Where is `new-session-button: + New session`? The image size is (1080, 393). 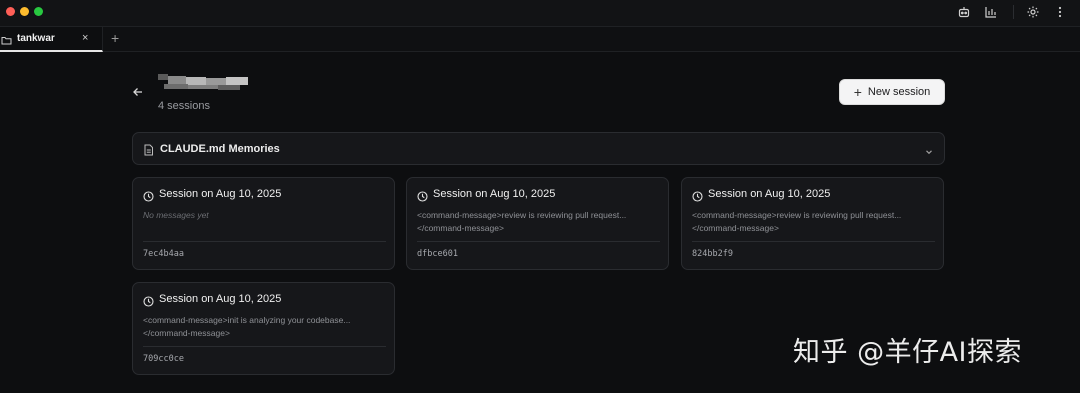
new-session-button: + New session is located at coordinates (892, 92).